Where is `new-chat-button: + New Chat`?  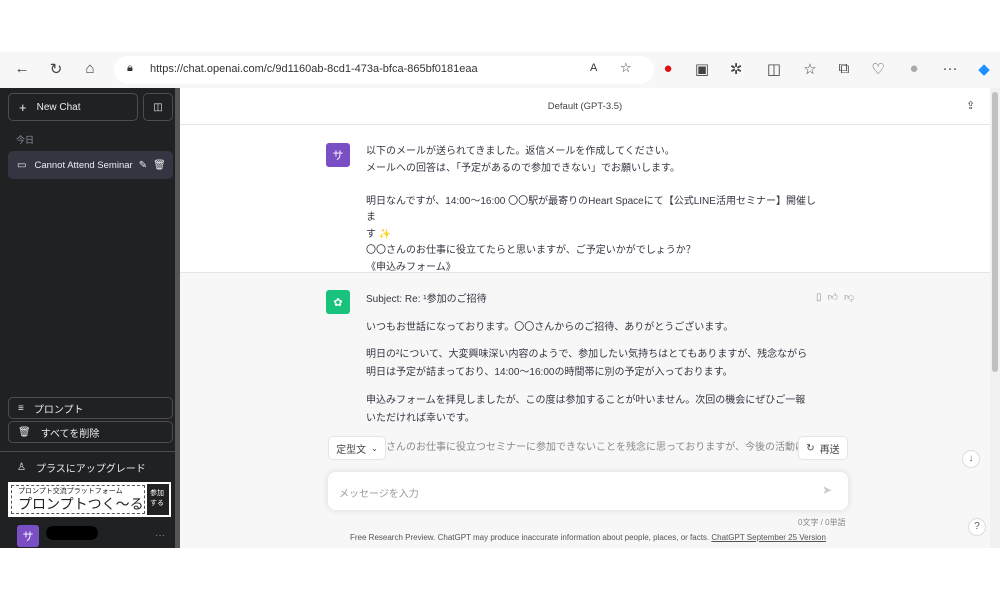
new-chat-button: + New Chat is located at coordinates (73, 107).